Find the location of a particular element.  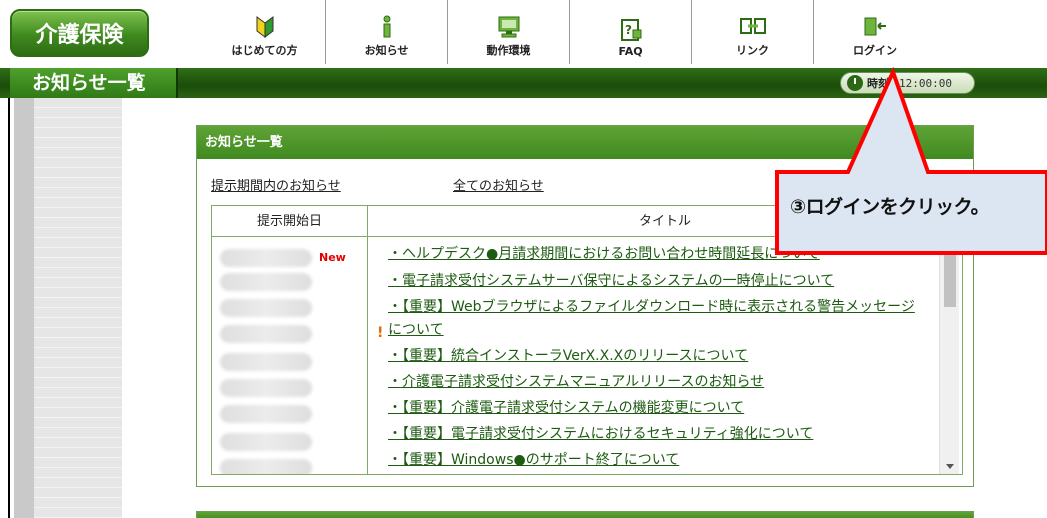

panel-heading: お知らせ一覧 is located at coordinates (585, 142).